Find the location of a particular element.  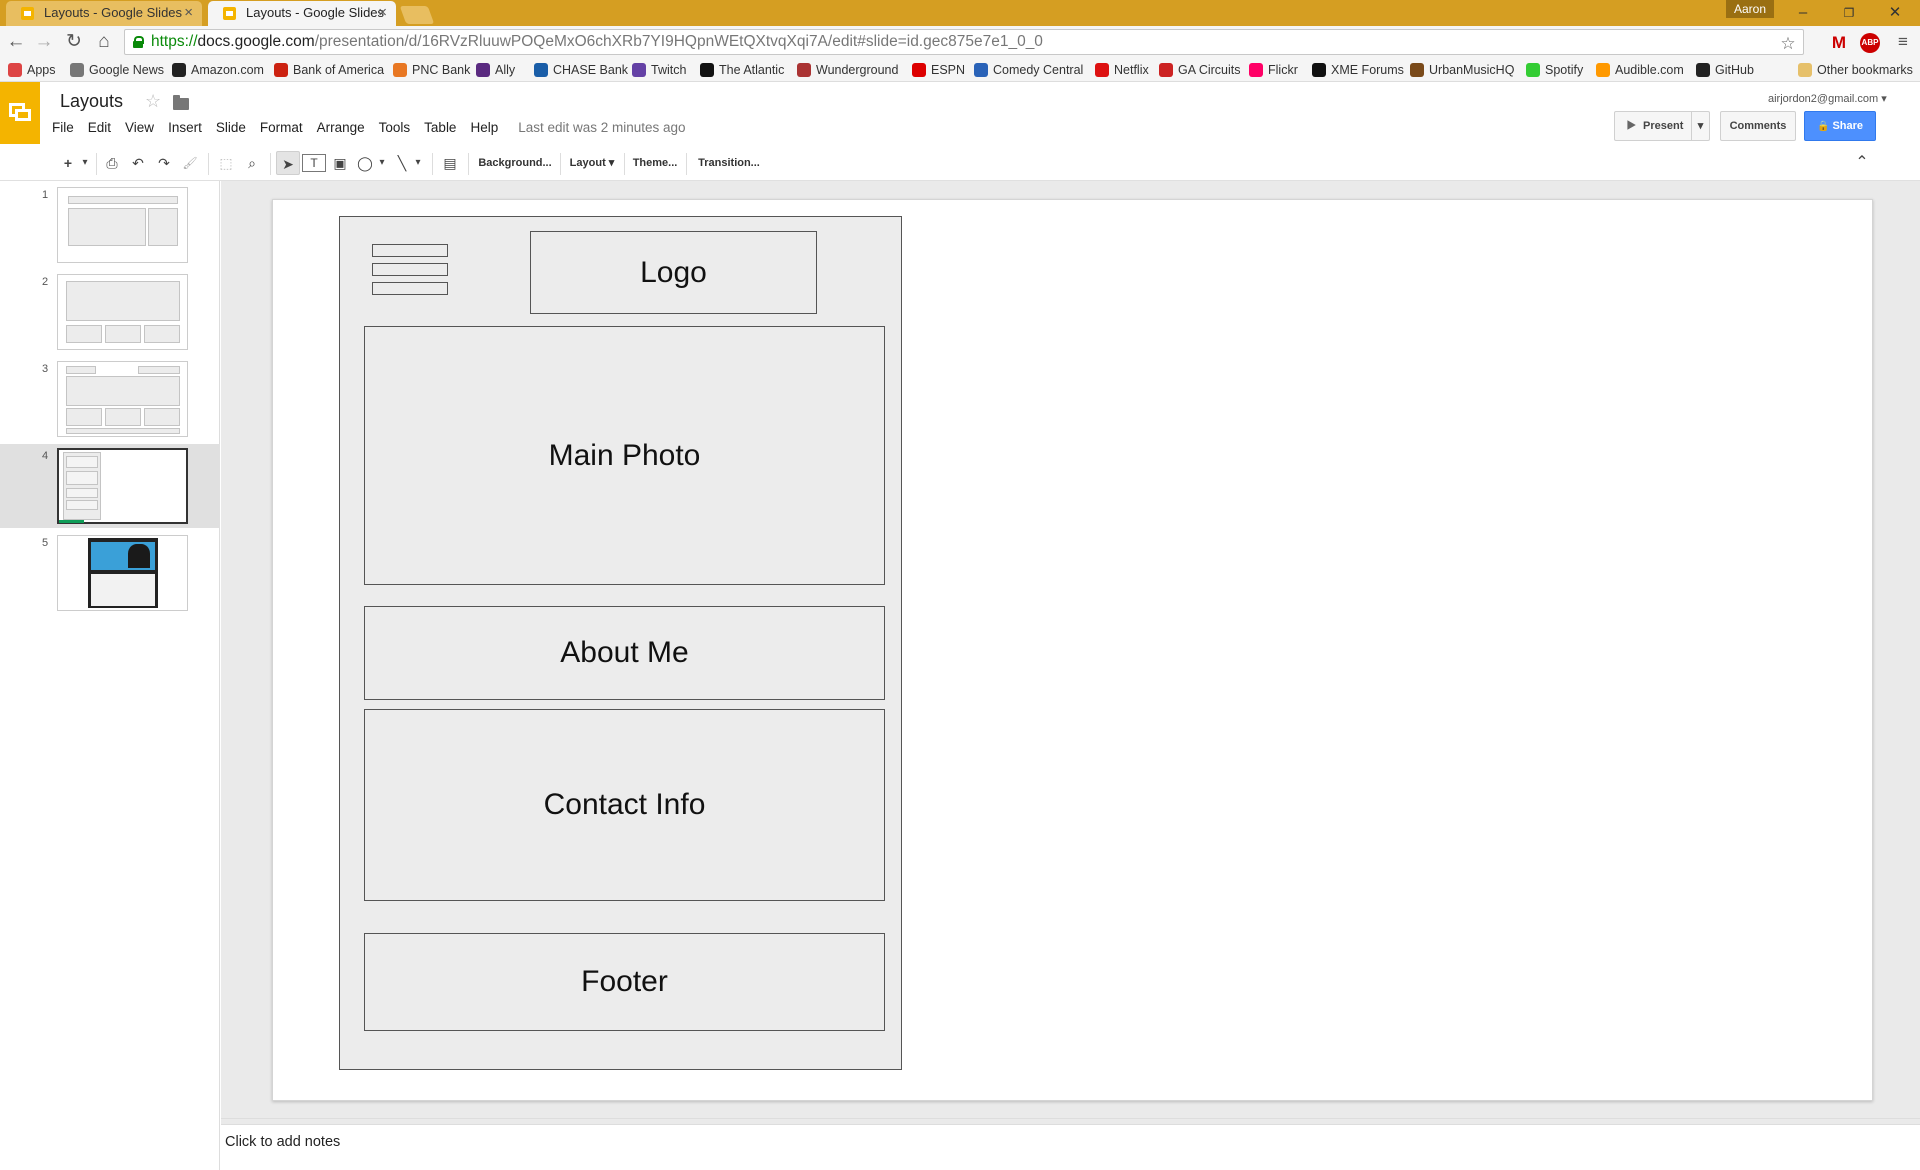

image-icon: ▣ is located at coordinates (340, 163).